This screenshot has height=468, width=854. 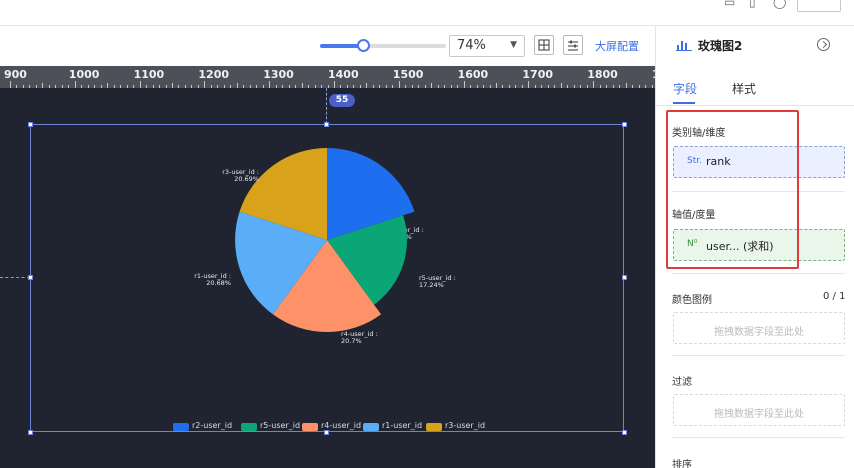 What do you see at coordinates (326, 106) in the screenshot?
I see `vertical-guide` at bounding box center [326, 106].